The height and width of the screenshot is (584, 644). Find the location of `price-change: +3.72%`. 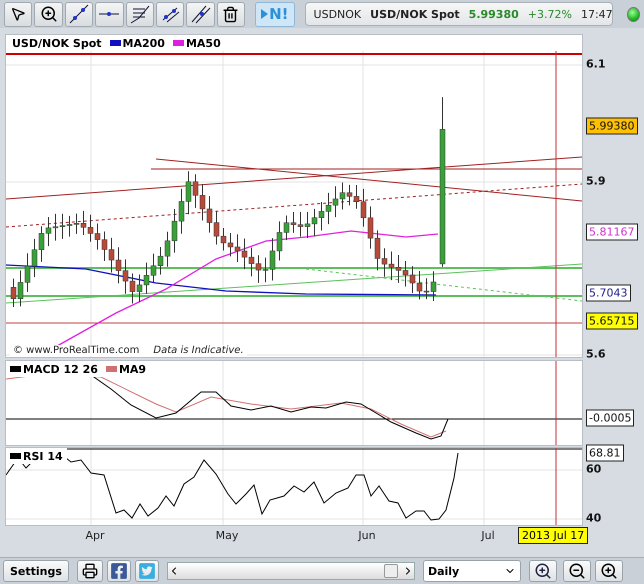

price-change: +3.72% is located at coordinates (550, 14).